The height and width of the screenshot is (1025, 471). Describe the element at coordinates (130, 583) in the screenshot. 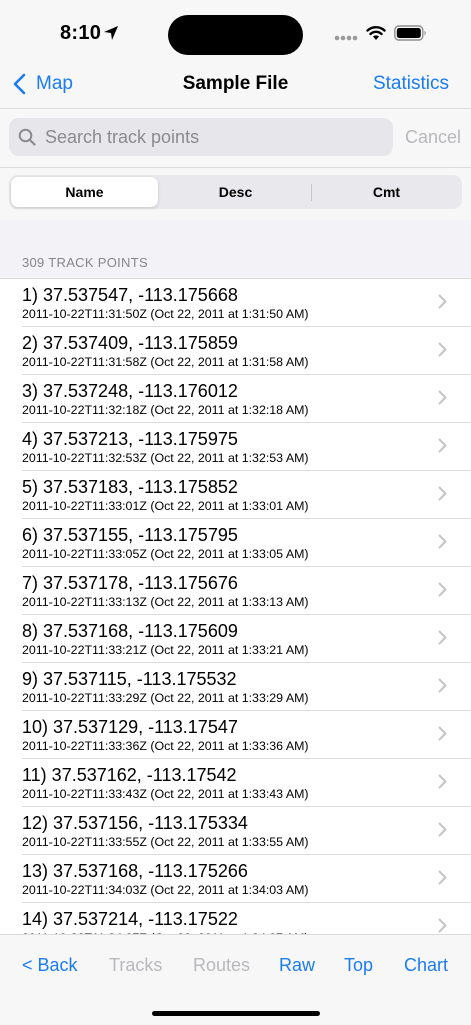

I see `track-point-coordinates: 7) 37.537178, -113.175676` at that location.